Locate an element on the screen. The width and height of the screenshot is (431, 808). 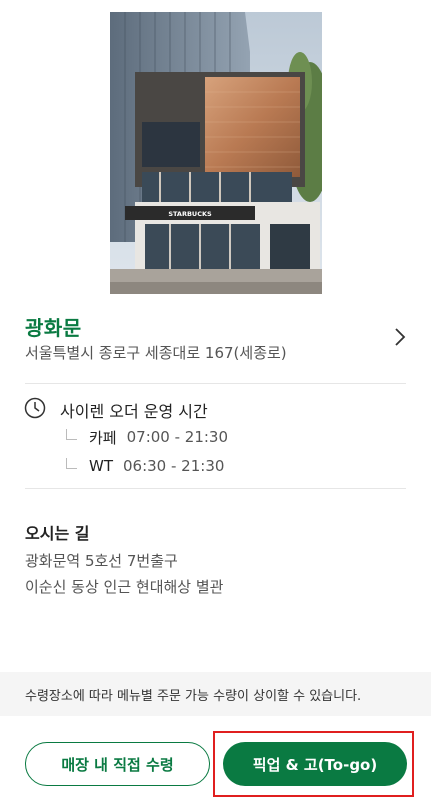
clock-icon is located at coordinates (35, 408).